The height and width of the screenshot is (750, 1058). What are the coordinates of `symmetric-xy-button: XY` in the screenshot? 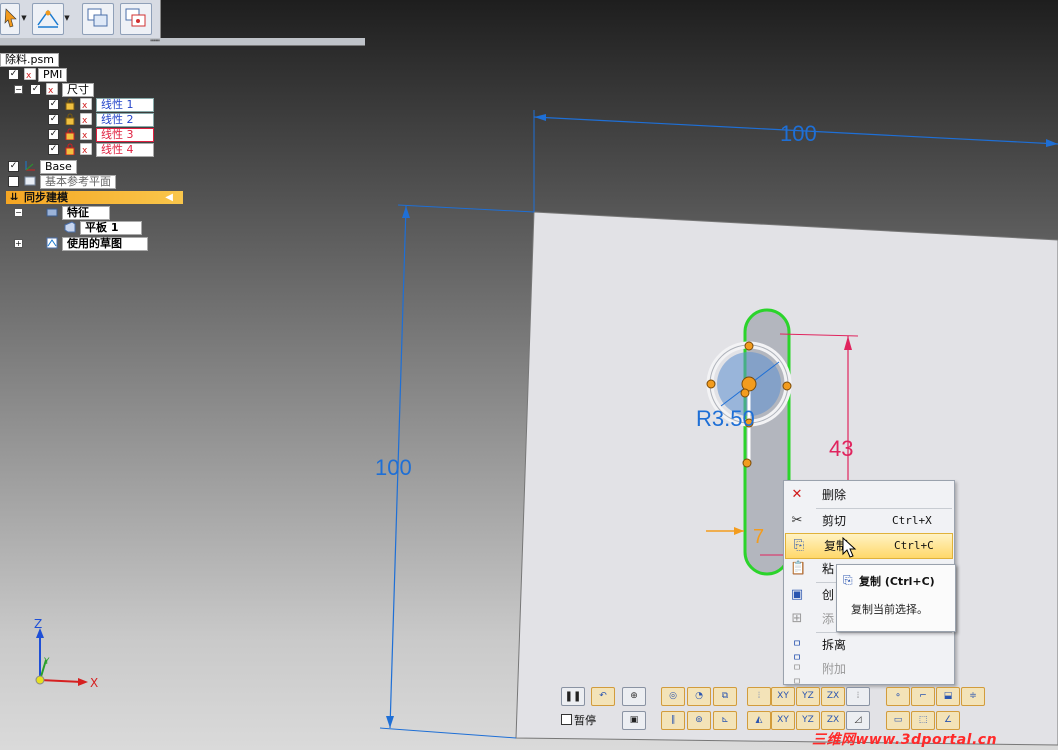 It's located at (783, 696).